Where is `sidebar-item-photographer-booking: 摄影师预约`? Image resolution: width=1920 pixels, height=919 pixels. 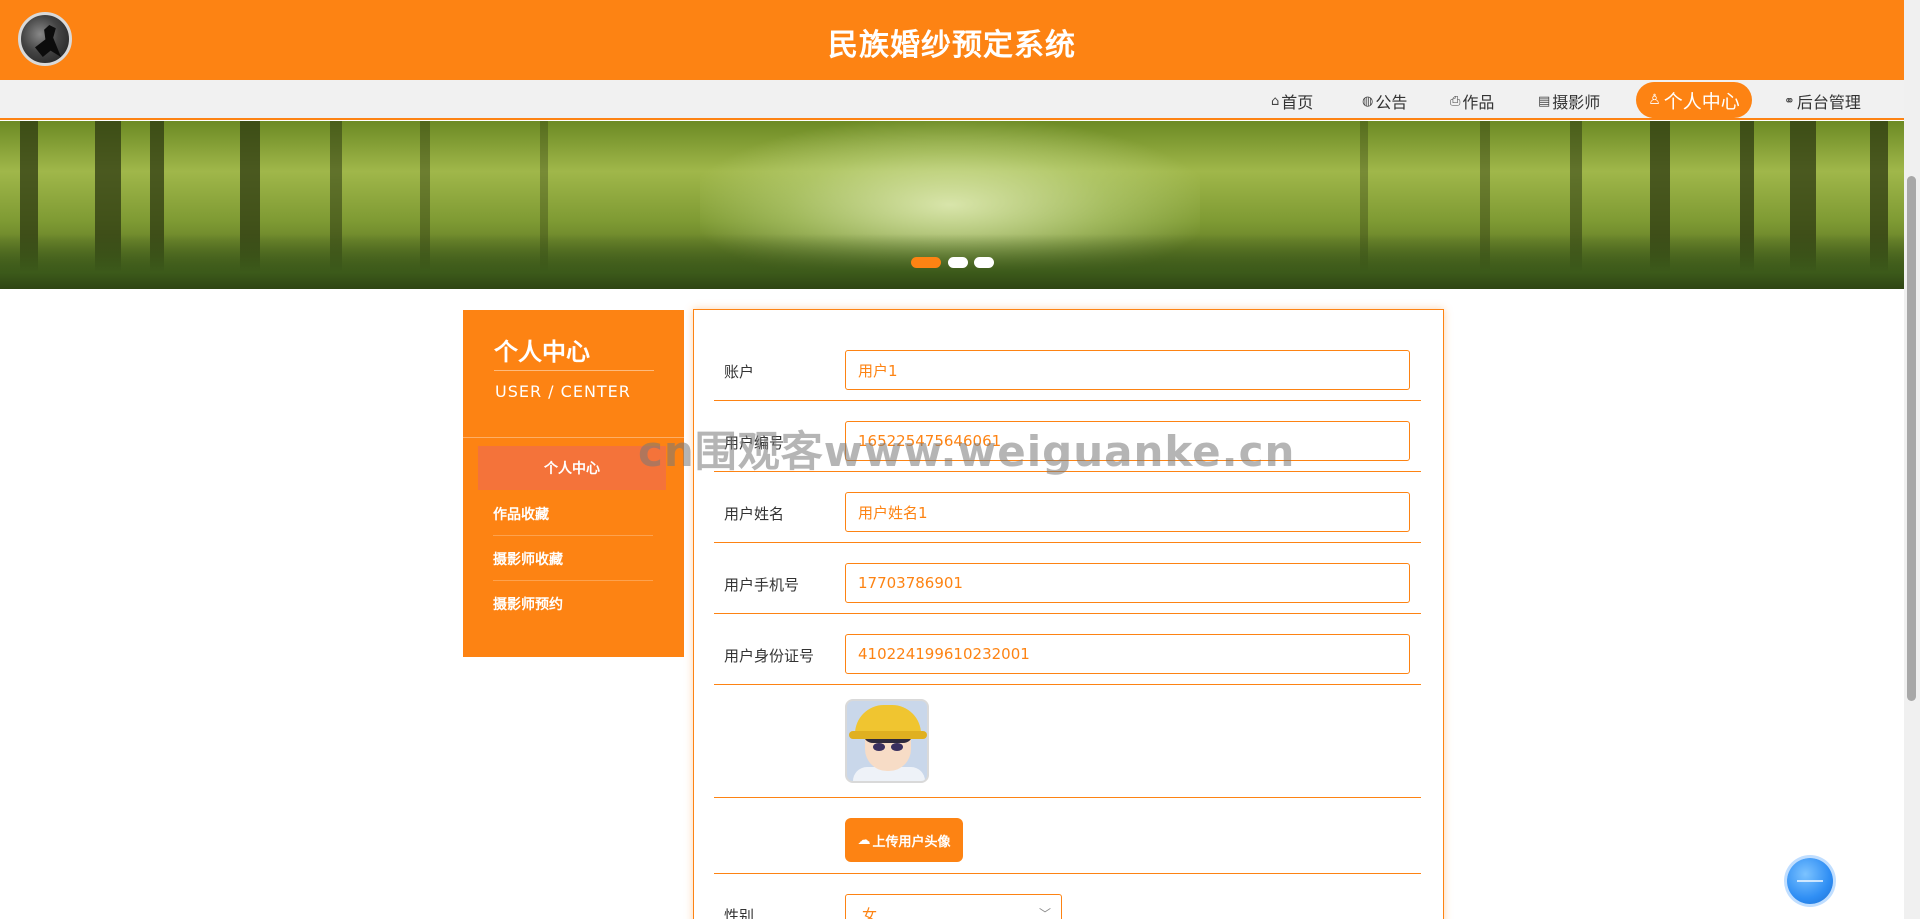 sidebar-item-photographer-booking: 摄影师预约 is located at coordinates (573, 604).